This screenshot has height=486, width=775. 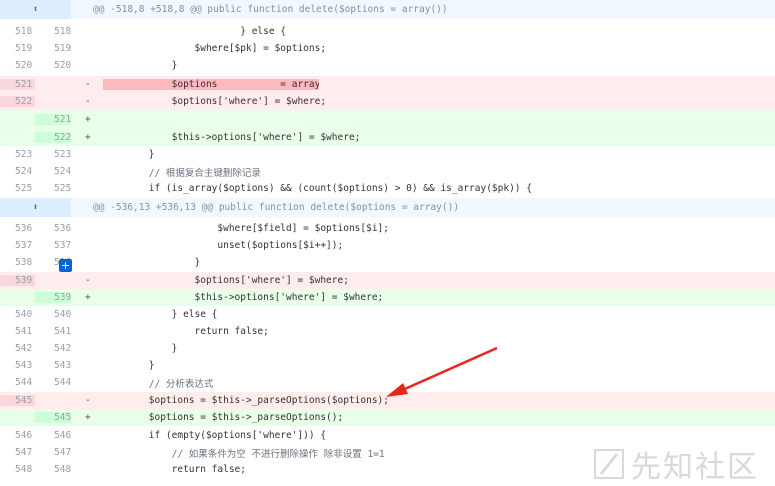 I want to click on arrow-shaft, so click(x=447, y=370).